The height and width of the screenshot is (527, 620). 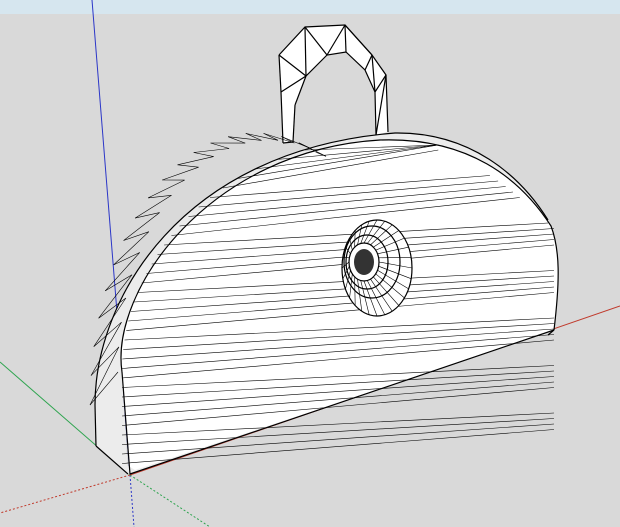 I want to click on blue-axis-dotted, so click(x=132, y=500).